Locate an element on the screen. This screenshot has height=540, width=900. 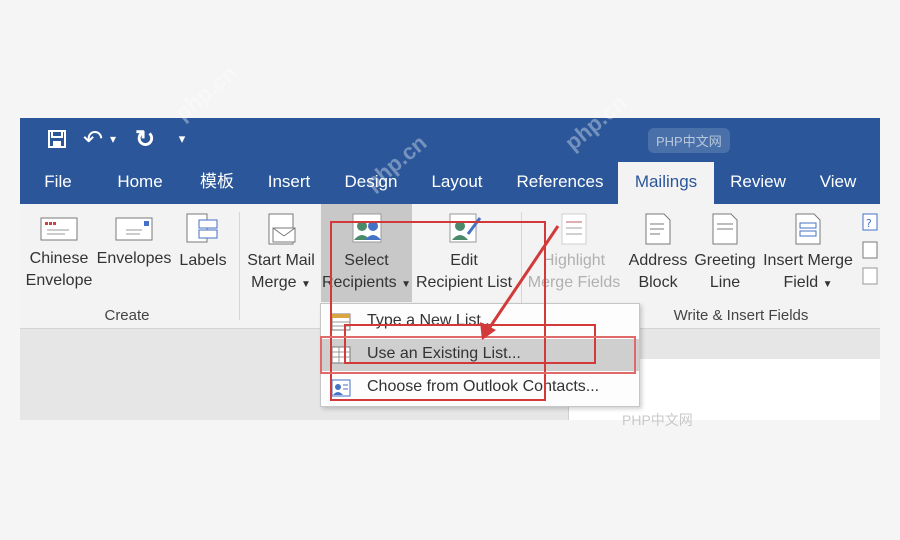
annotation-arrow is located at coordinates (520, 282).